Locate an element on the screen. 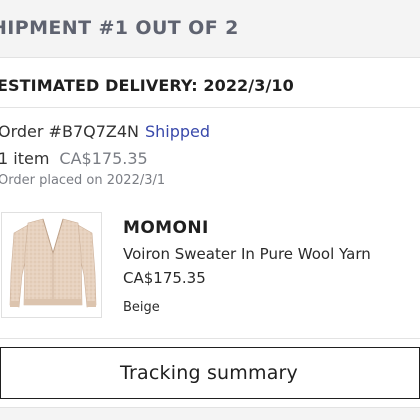 The width and height of the screenshot is (420, 420). shipment-header: HIPMENT #1 OUT OF 2 is located at coordinates (210, 29).